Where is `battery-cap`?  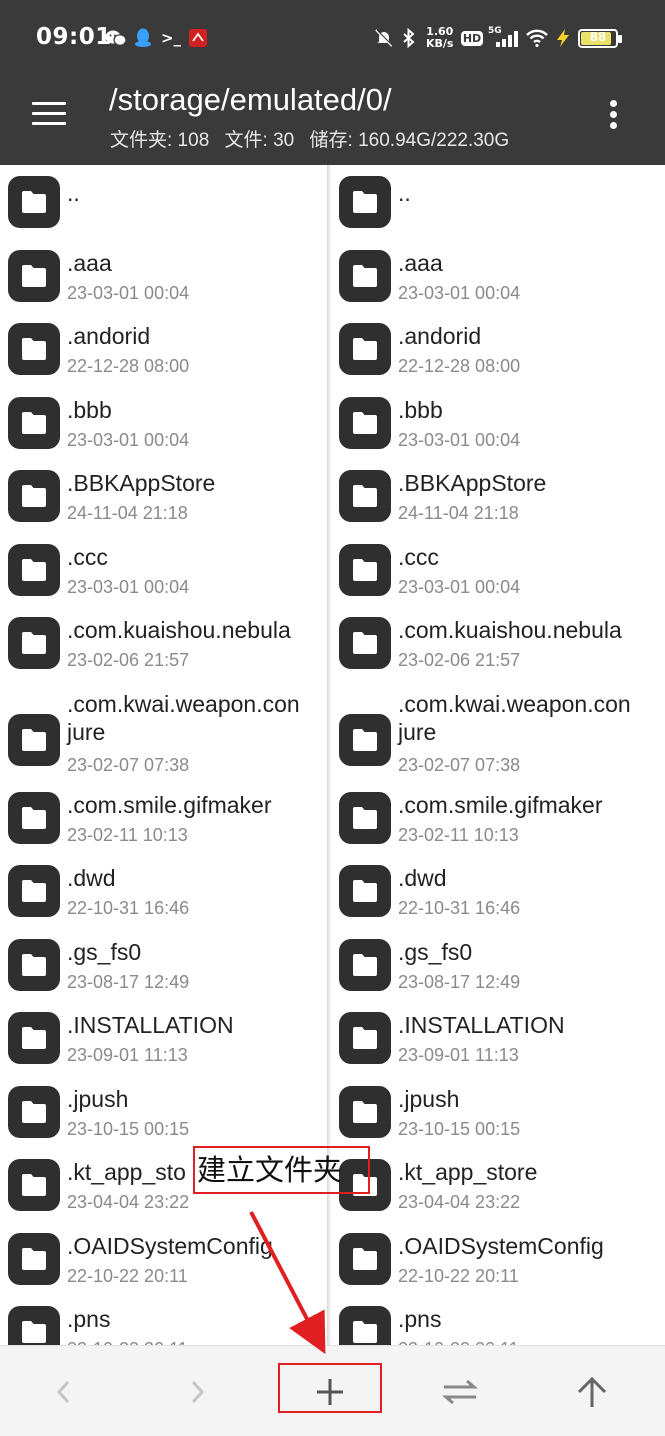
battery-cap is located at coordinates (620, 39).